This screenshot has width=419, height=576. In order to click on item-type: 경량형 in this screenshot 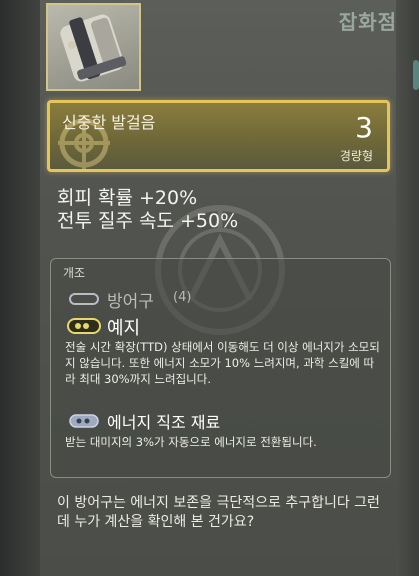, I will do `click(356, 156)`.